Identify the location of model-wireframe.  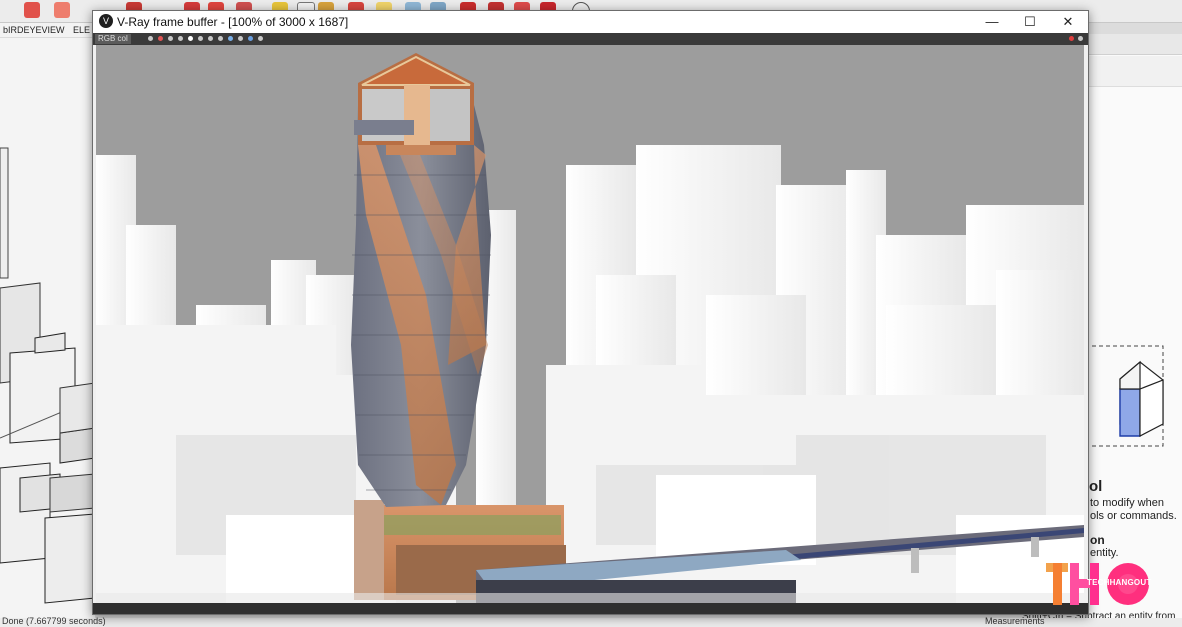
(47, 328).